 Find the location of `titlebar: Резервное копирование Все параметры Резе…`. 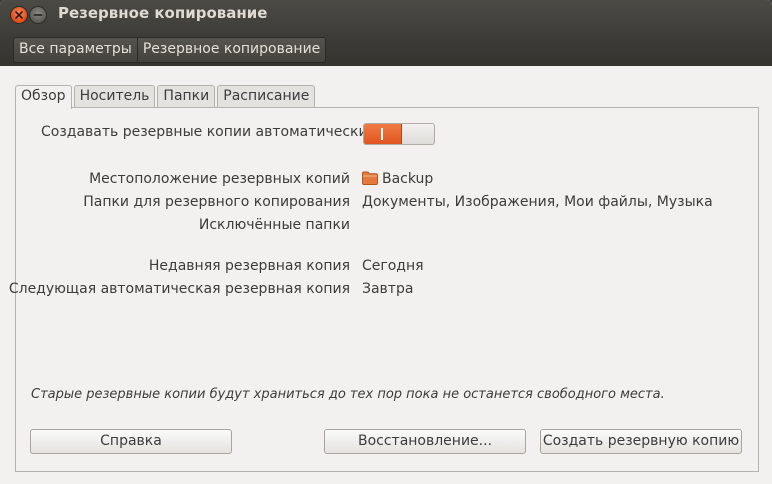

titlebar: Резервное копирование Все параметры Резе… is located at coordinates (386, 33).